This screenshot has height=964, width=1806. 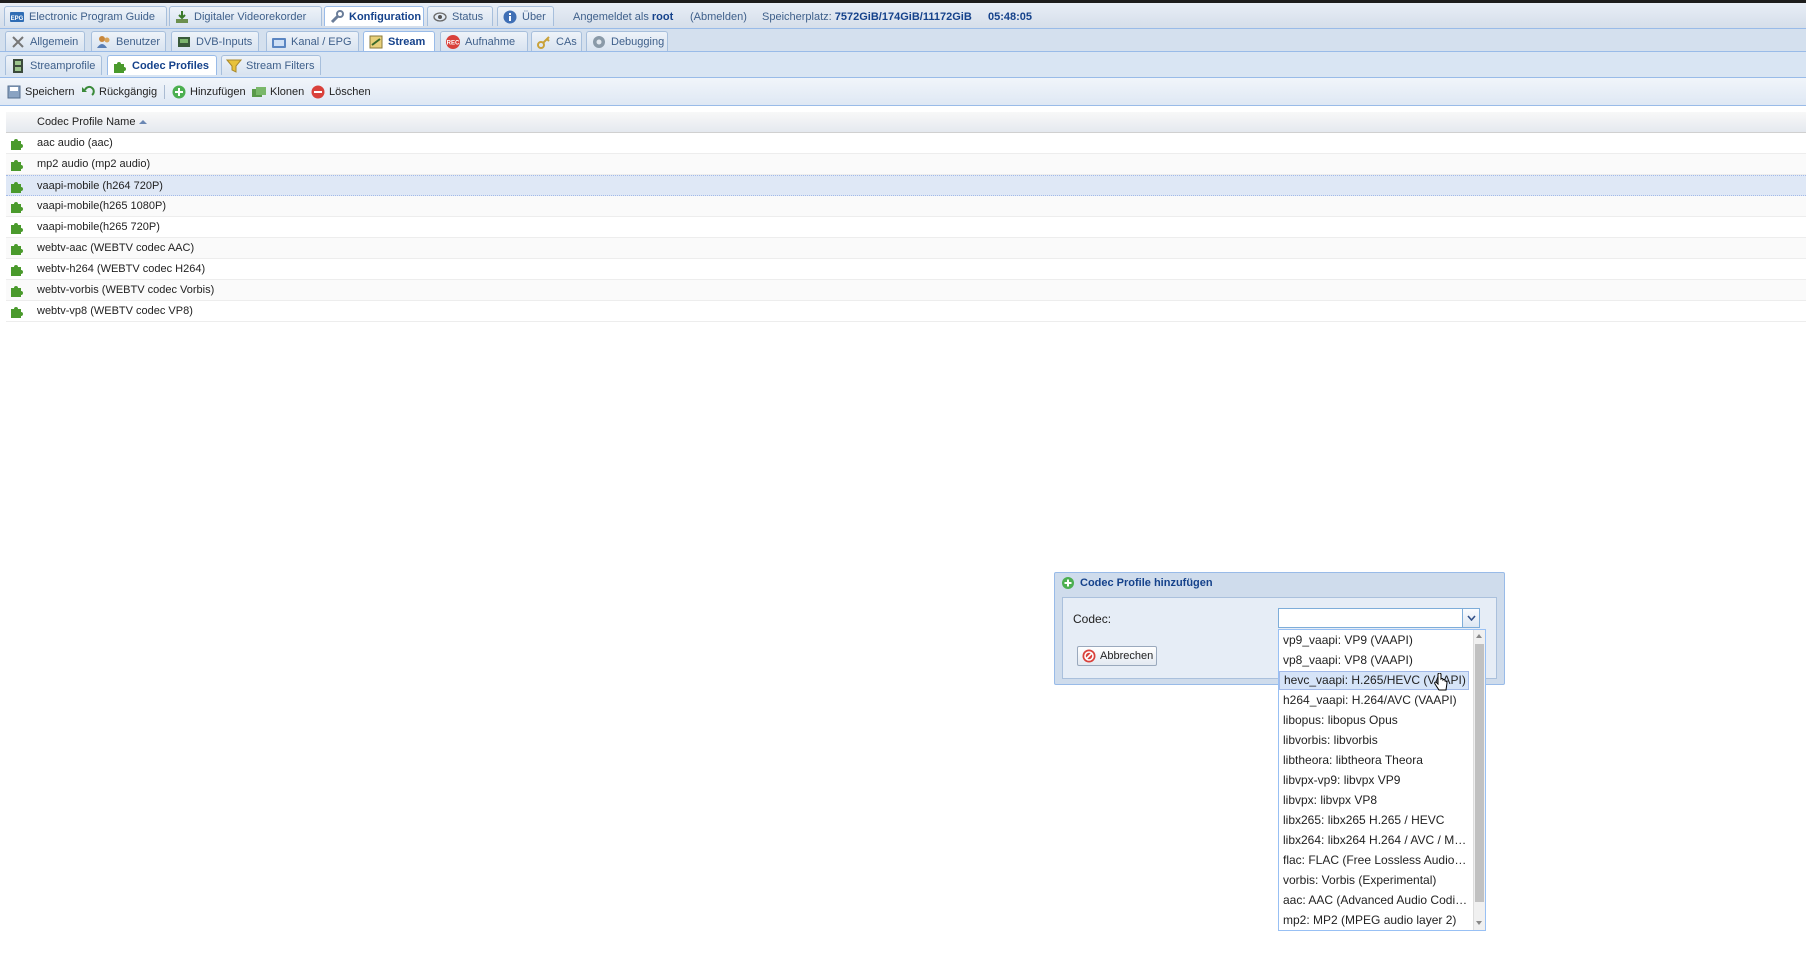 I want to click on stream-icon, so click(x=376, y=42).